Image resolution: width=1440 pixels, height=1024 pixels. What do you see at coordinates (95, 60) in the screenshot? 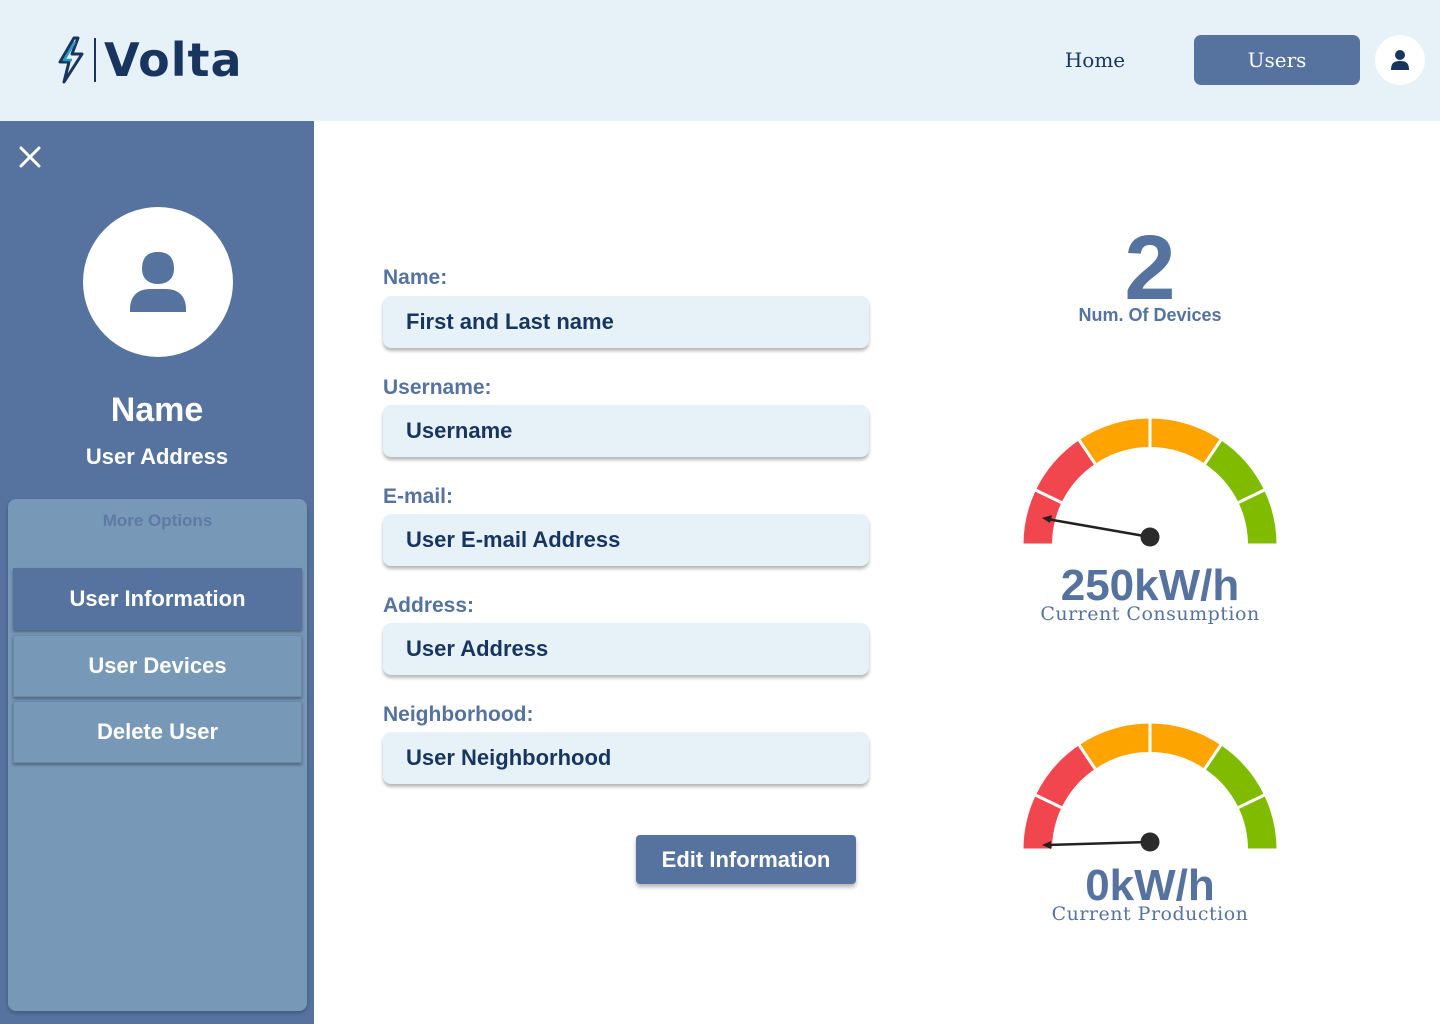
I see `logo-divider` at bounding box center [95, 60].